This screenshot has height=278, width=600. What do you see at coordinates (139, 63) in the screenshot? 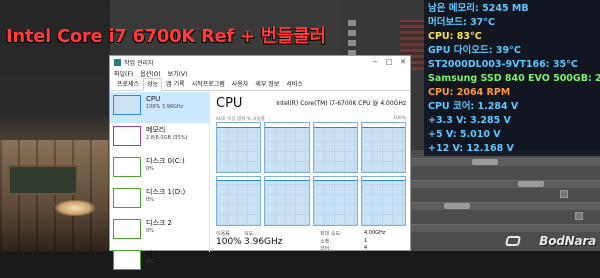
I see `window-title: 작업 관리자` at bounding box center [139, 63].